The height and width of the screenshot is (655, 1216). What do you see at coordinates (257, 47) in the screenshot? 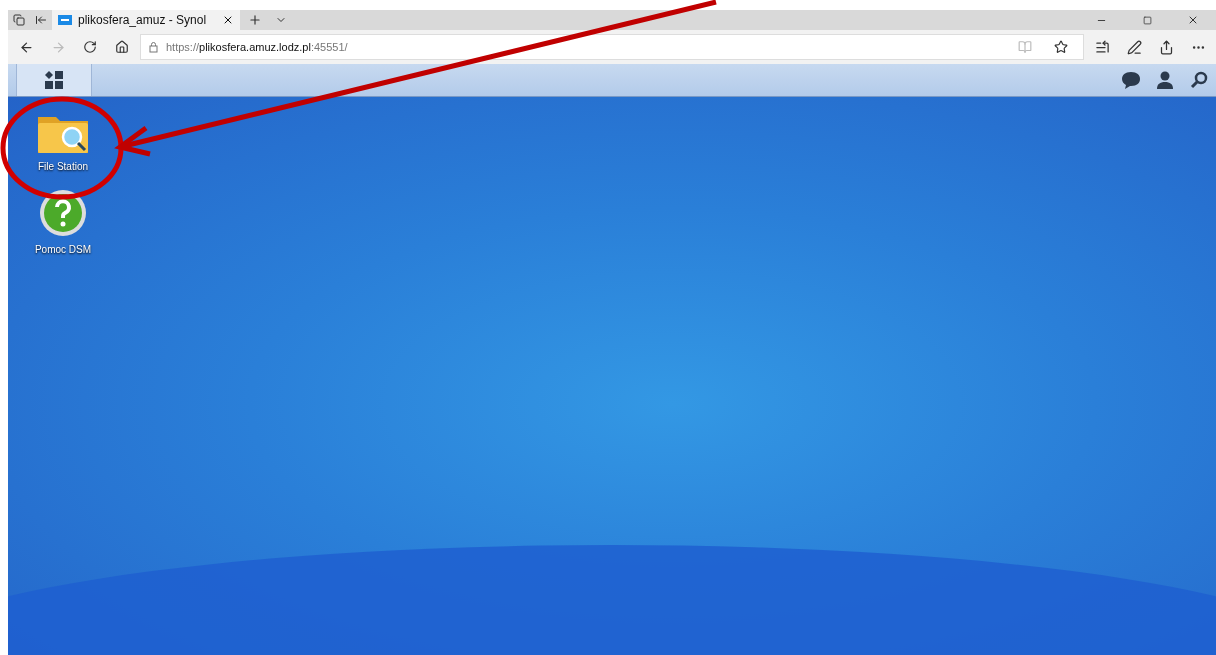
I see `url-text: https://plikosfera.amuz.lodz.pl:45551/` at bounding box center [257, 47].